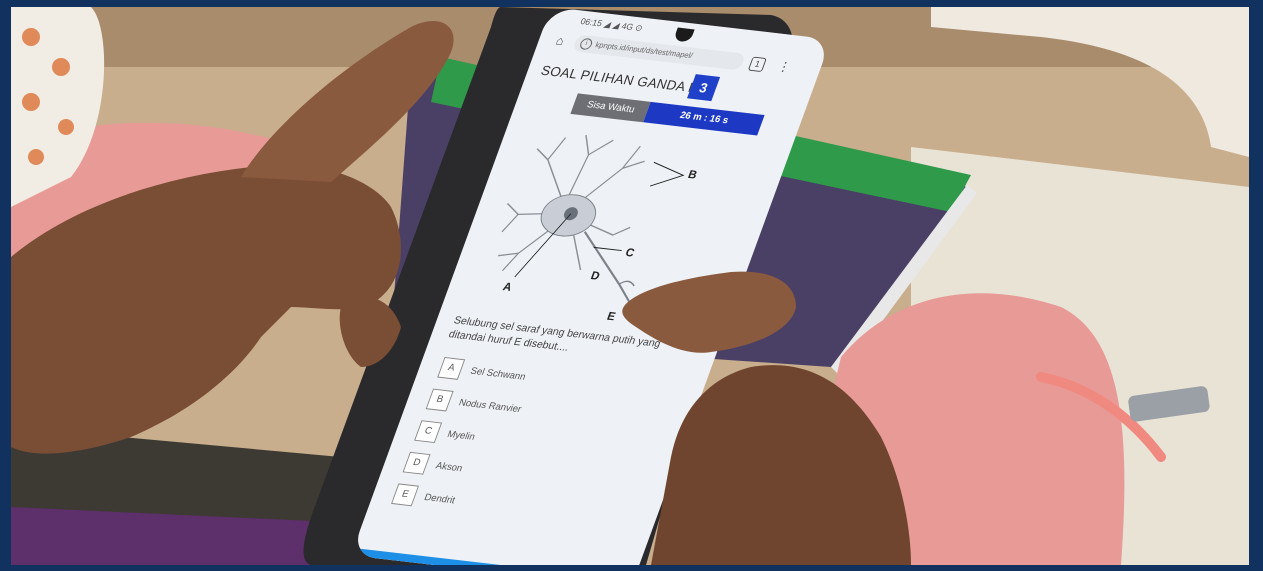  Describe the element at coordinates (709, 312) in the screenshot. I see `right-index-finger` at that location.